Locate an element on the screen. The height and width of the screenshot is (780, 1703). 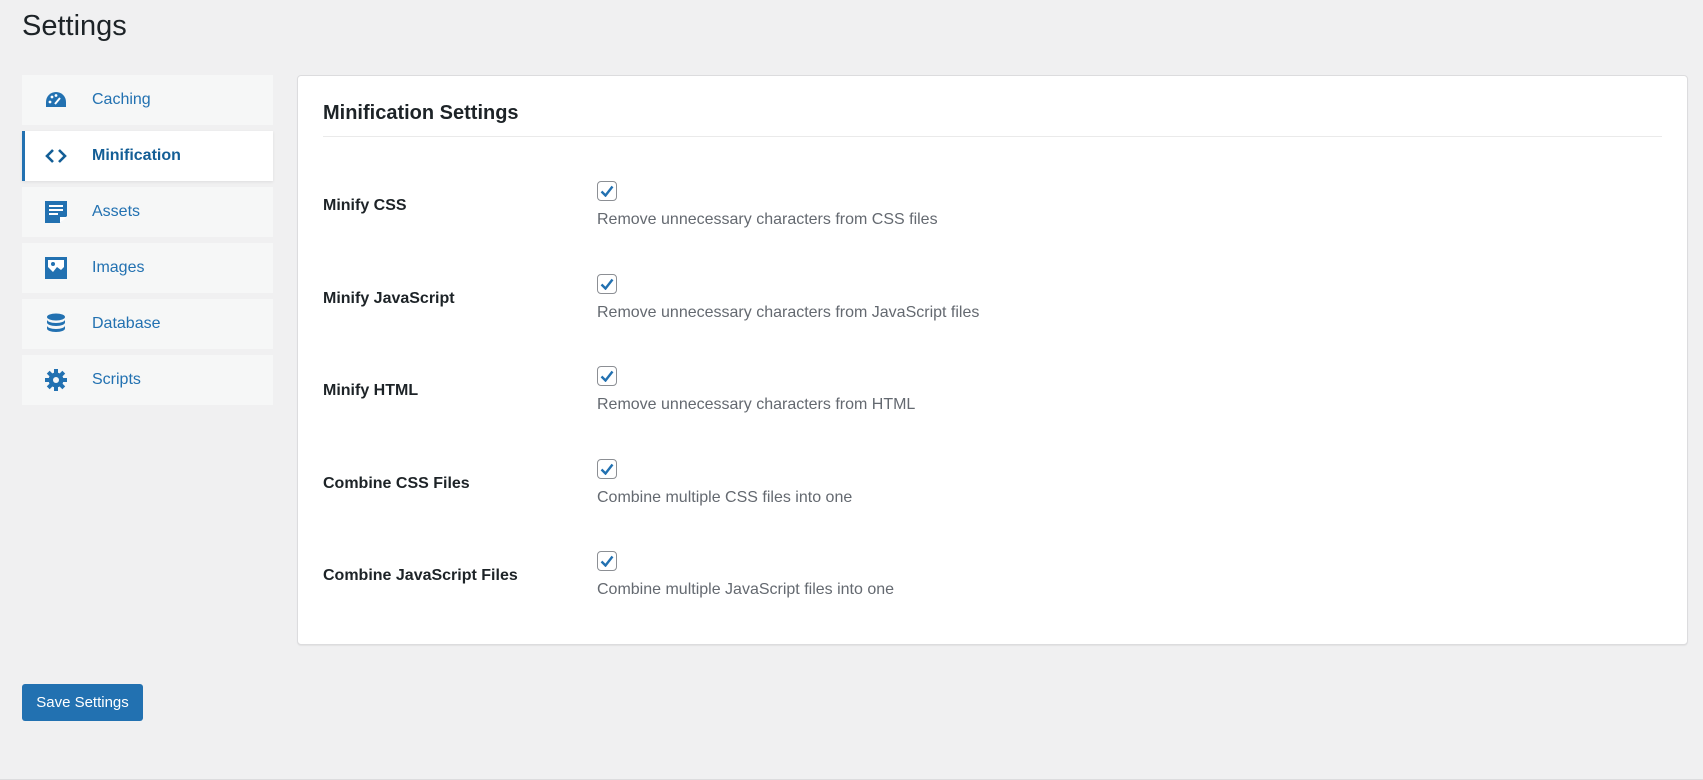
setting-label: Combine JavaScript Files is located at coordinates (420, 575).